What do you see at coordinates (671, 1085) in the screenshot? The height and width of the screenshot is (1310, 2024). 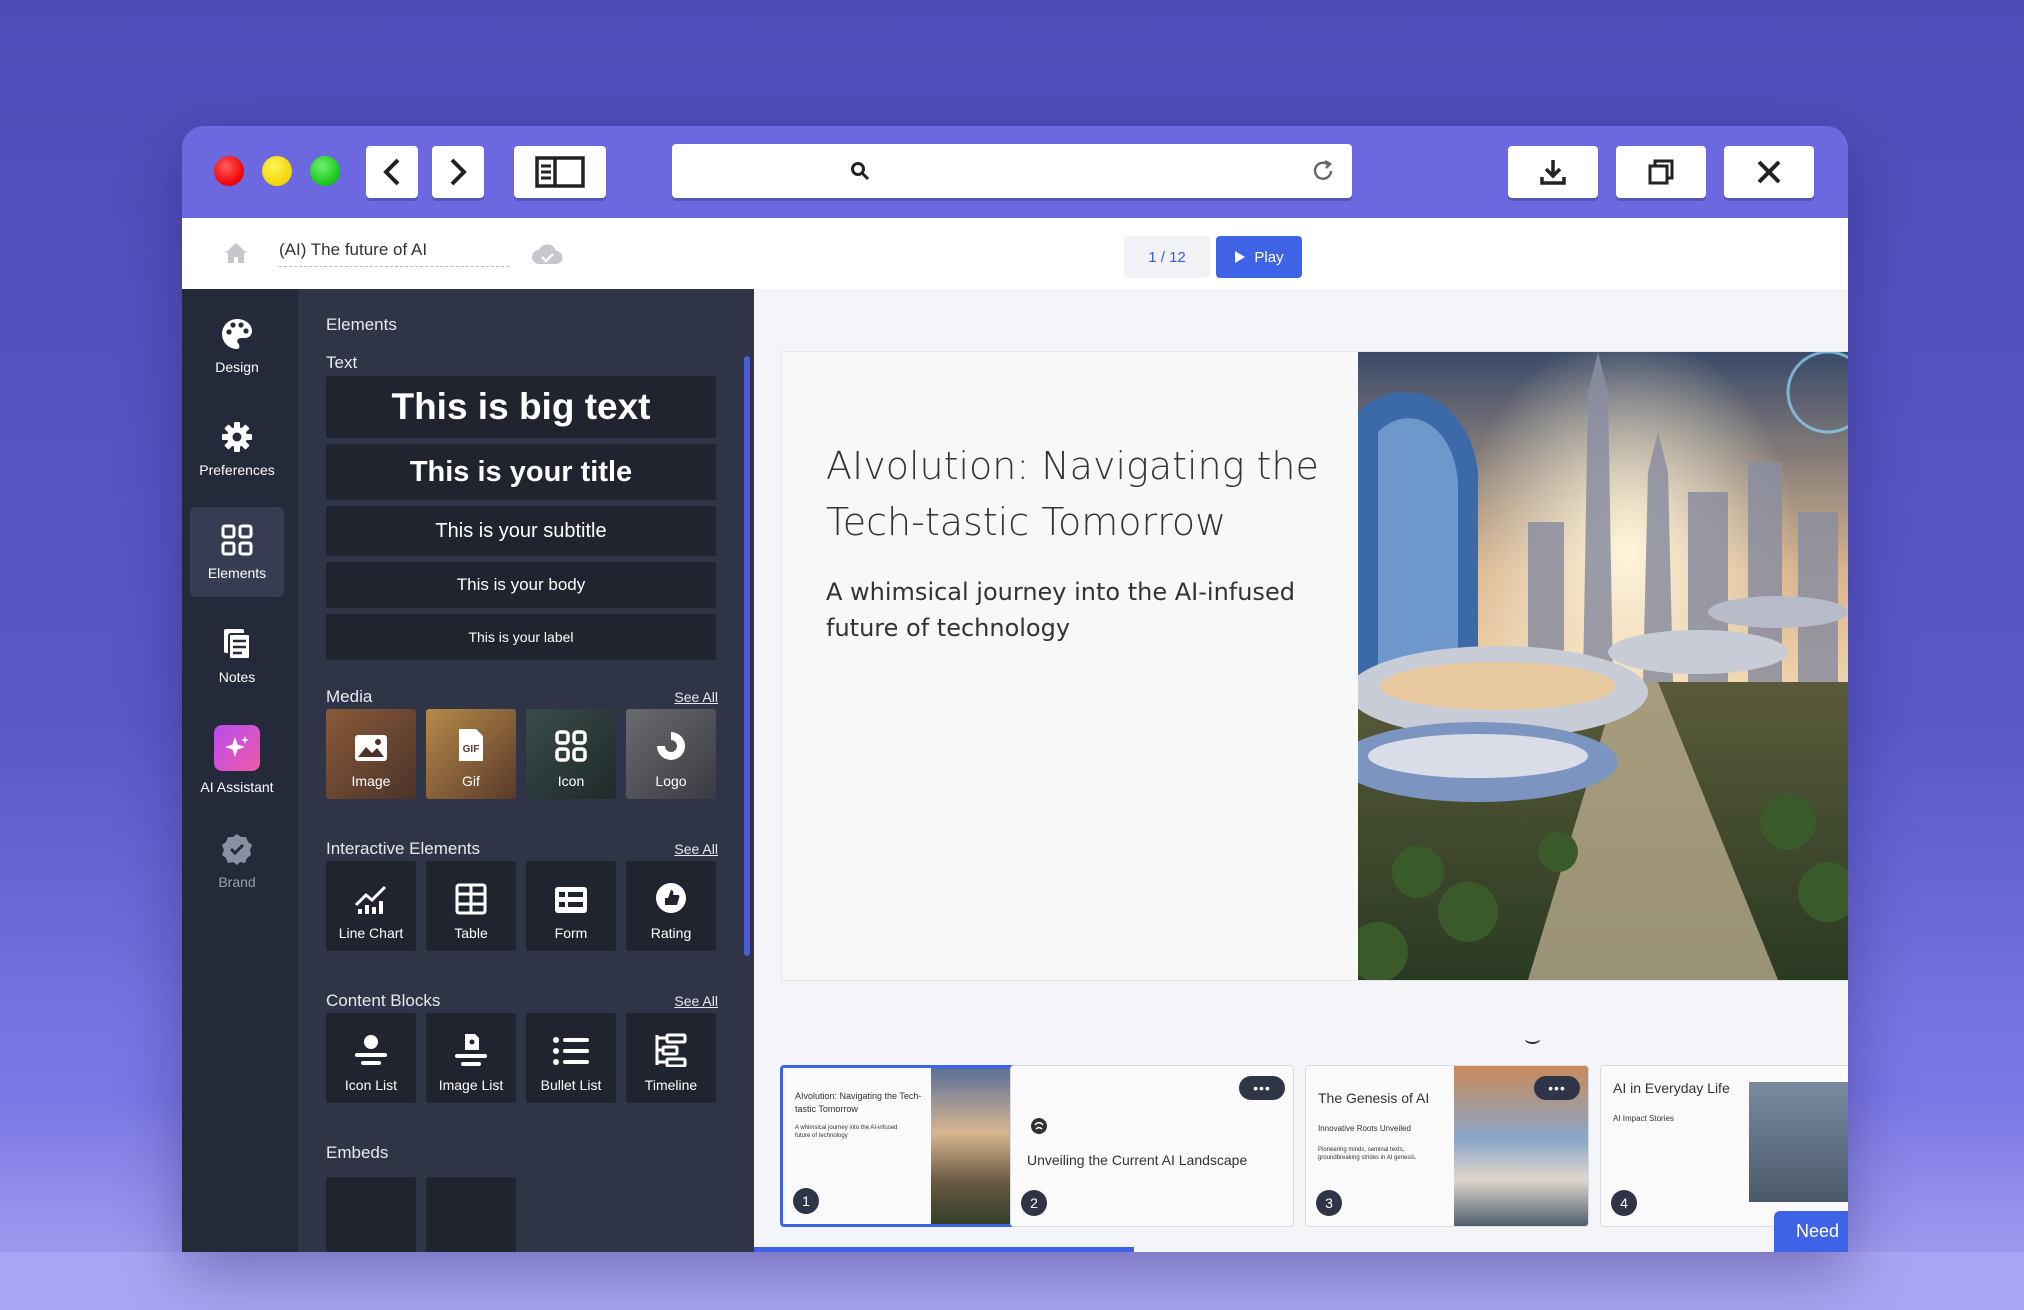 I see `tile-label: Timeline` at bounding box center [671, 1085].